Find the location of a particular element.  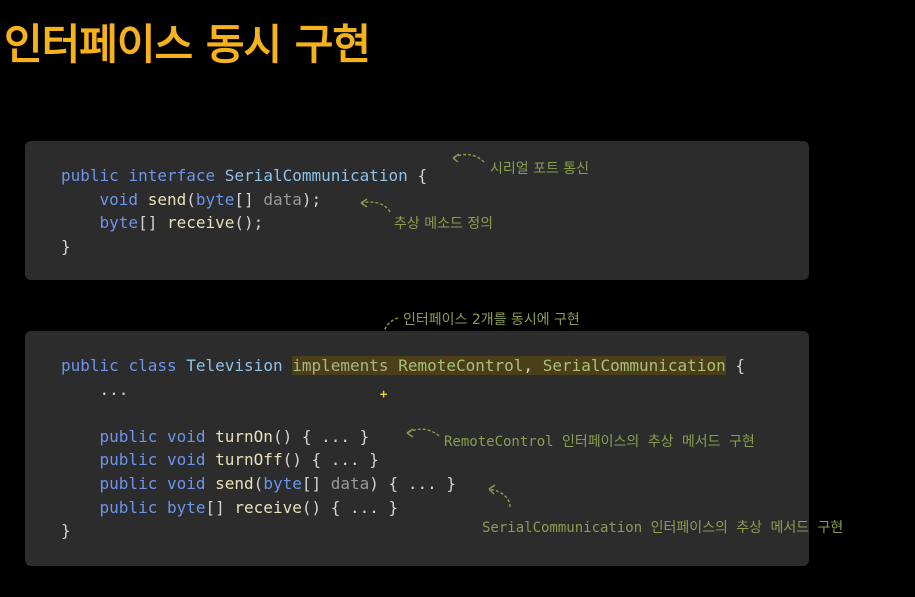

crosshair-cursor-icon: + is located at coordinates (384, 394).